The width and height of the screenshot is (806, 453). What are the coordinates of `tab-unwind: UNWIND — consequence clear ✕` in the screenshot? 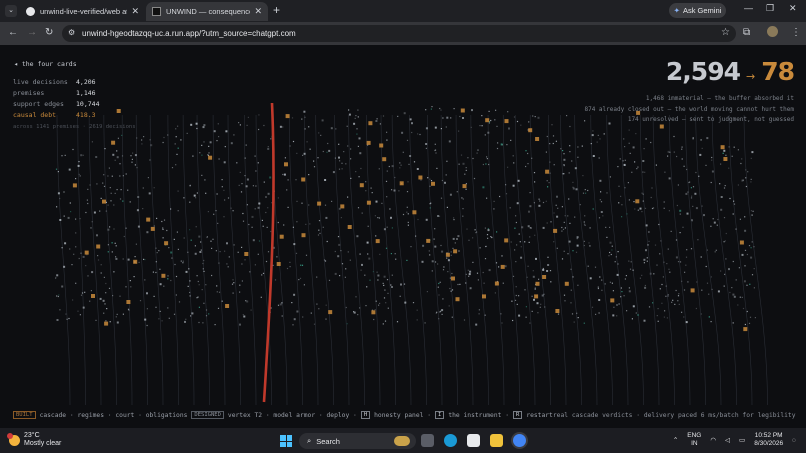 It's located at (207, 11).